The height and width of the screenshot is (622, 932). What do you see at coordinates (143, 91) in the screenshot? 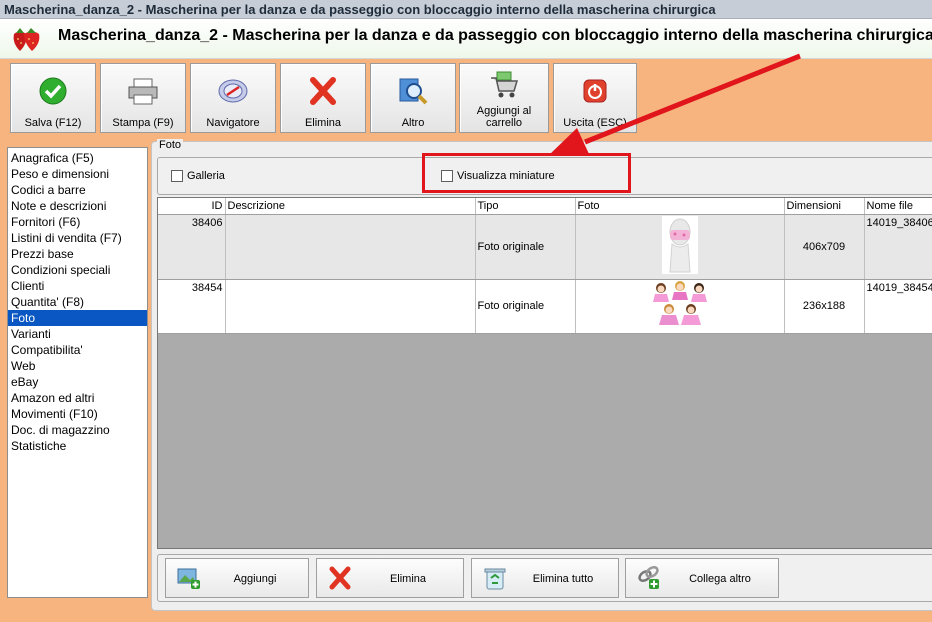
I see `printer-icon` at bounding box center [143, 91].